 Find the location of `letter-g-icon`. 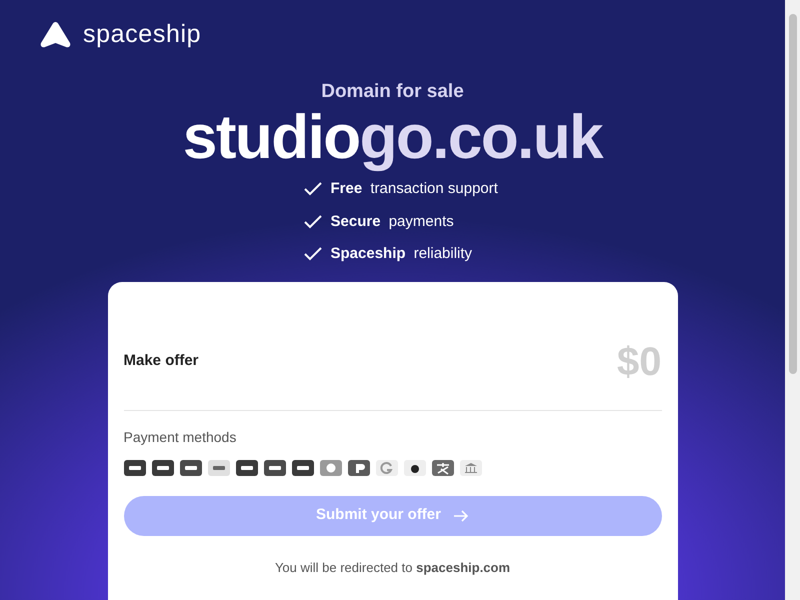

letter-g-icon is located at coordinates (387, 468).